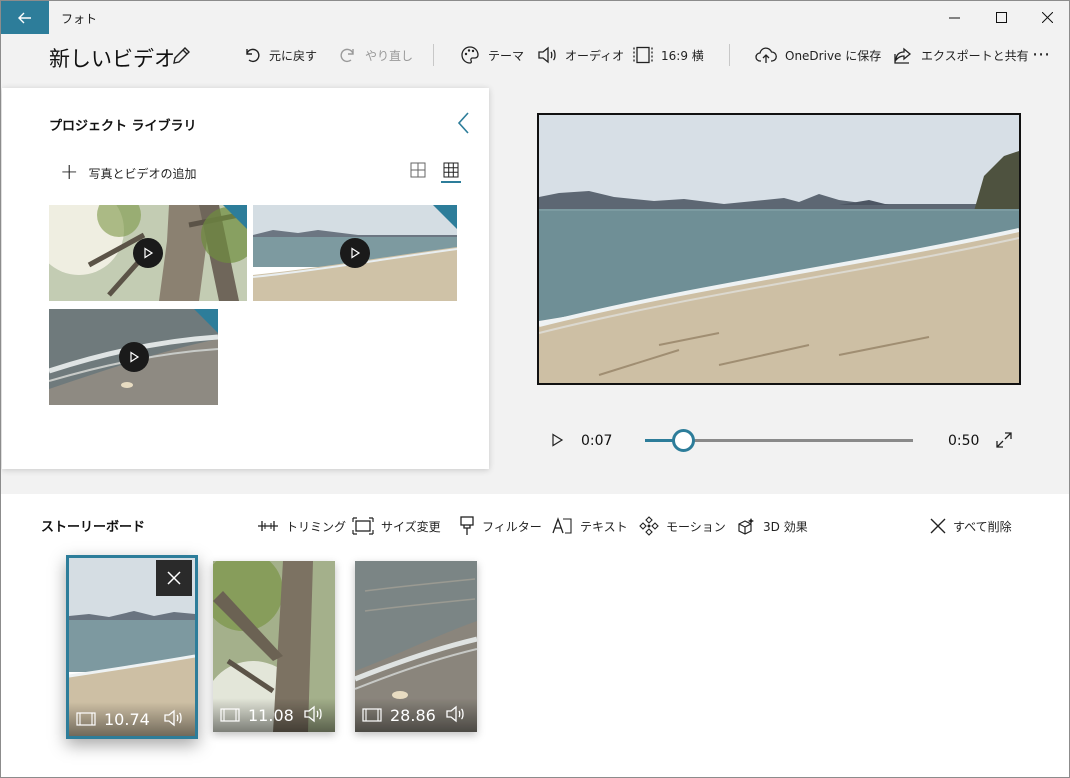  What do you see at coordinates (492, 55) in the screenshot?
I see `theme-button: テーマ` at bounding box center [492, 55].